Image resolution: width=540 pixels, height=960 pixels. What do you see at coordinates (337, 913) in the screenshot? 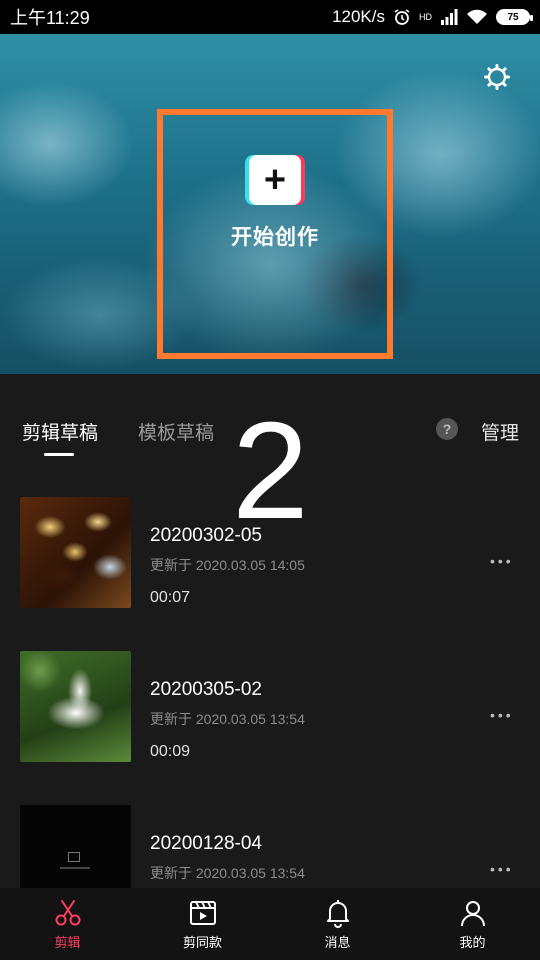
I see `bell-icon` at bounding box center [337, 913].